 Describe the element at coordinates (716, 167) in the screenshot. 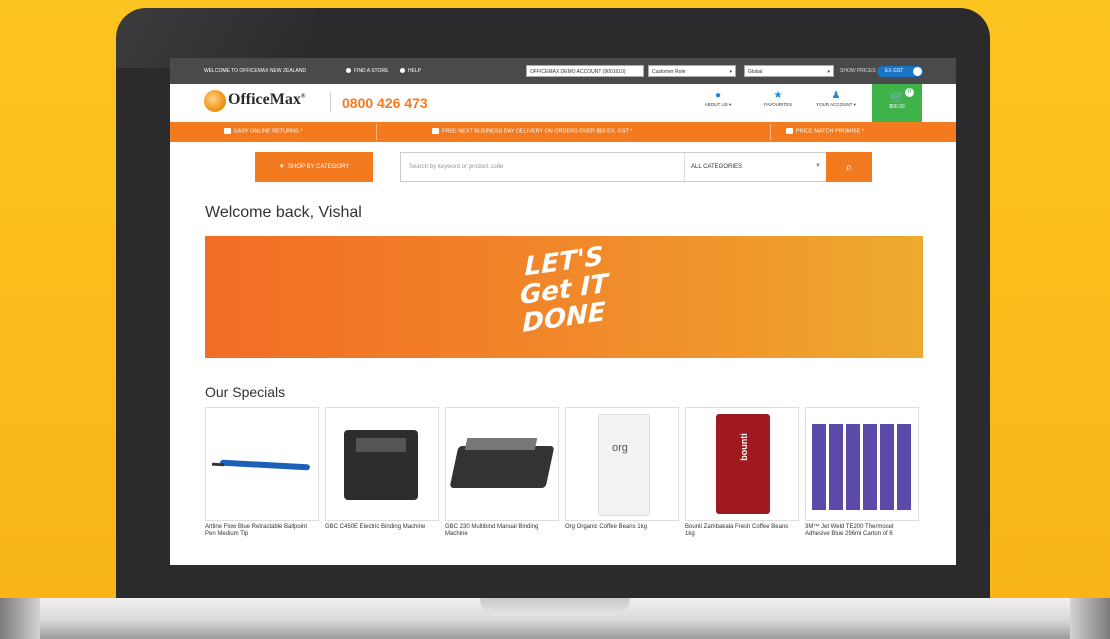

I see `category-select: ALL CATEGORIES` at that location.